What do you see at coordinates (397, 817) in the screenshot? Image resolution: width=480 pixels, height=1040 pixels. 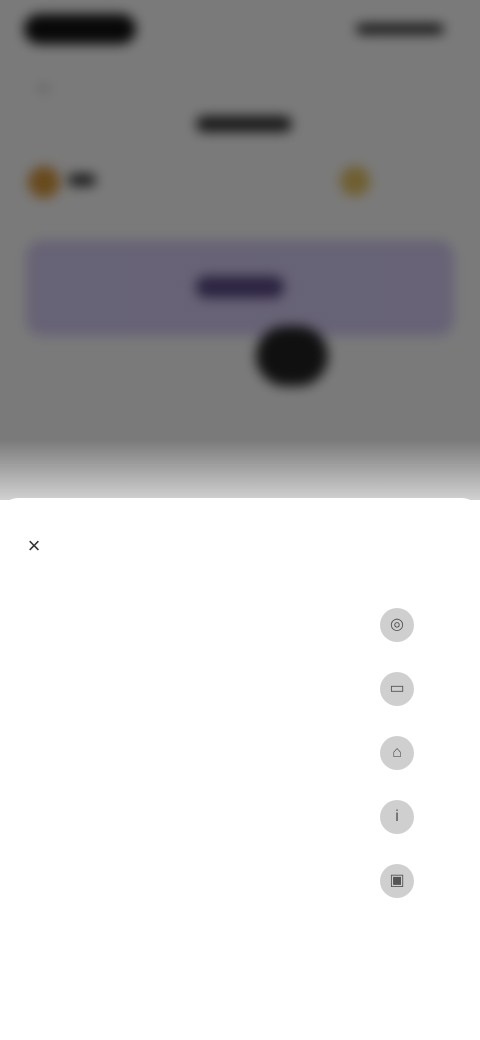 I see `info-icon: i` at bounding box center [397, 817].